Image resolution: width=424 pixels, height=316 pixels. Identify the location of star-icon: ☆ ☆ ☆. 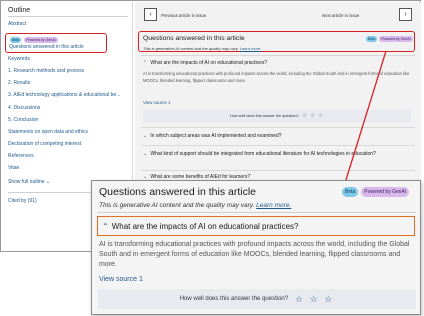
(314, 299).